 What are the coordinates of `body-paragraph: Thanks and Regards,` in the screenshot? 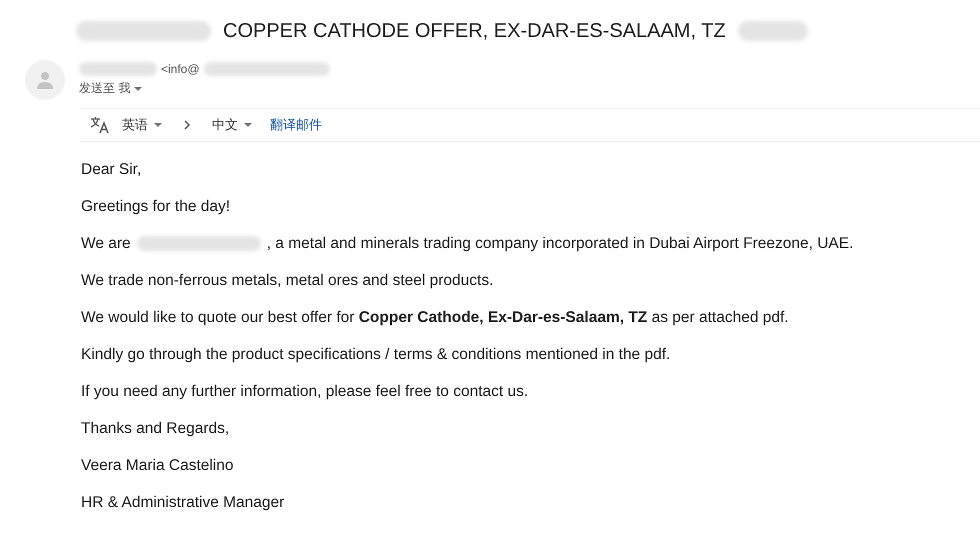 It's located at (155, 428).